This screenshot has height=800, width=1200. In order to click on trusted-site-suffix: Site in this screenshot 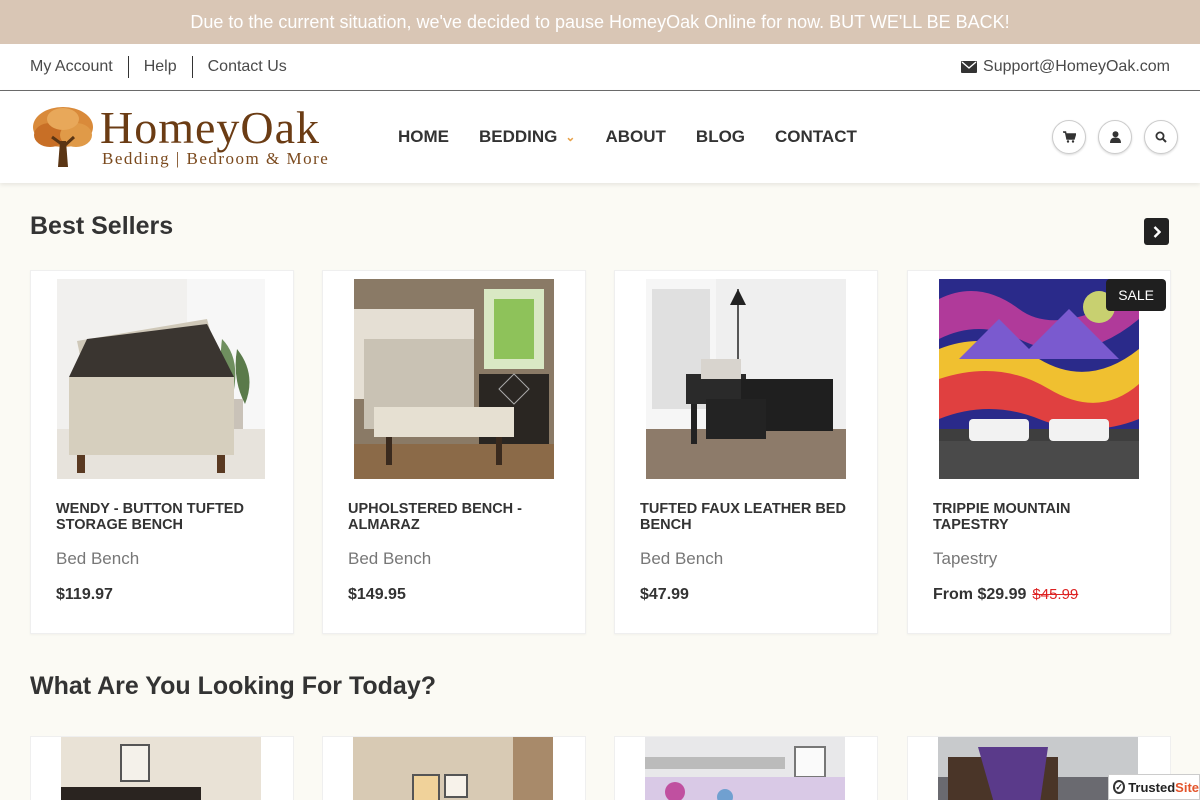, I will do `click(1187, 787)`.